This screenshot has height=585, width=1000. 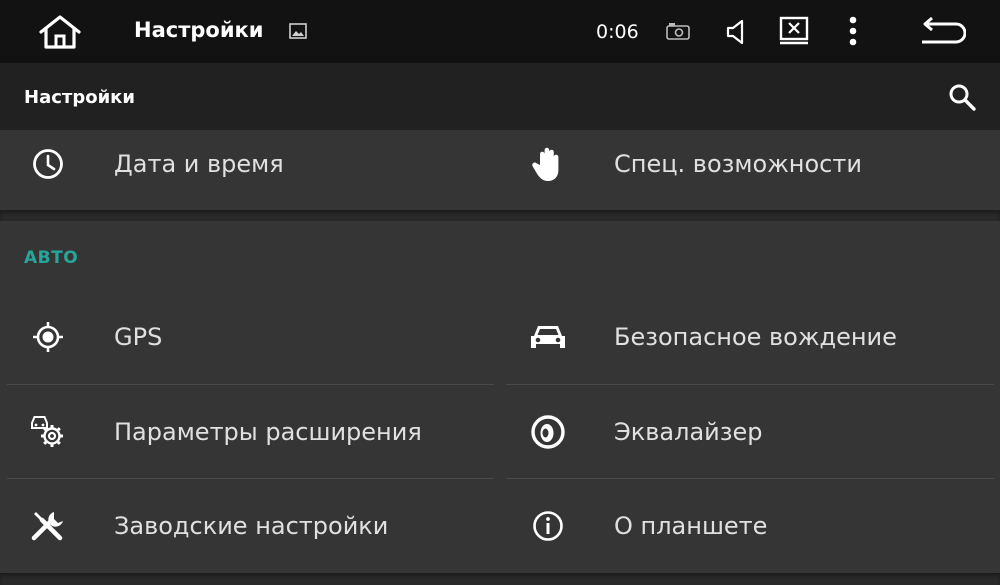 I want to click on screen-close-icon, so click(x=794, y=30).